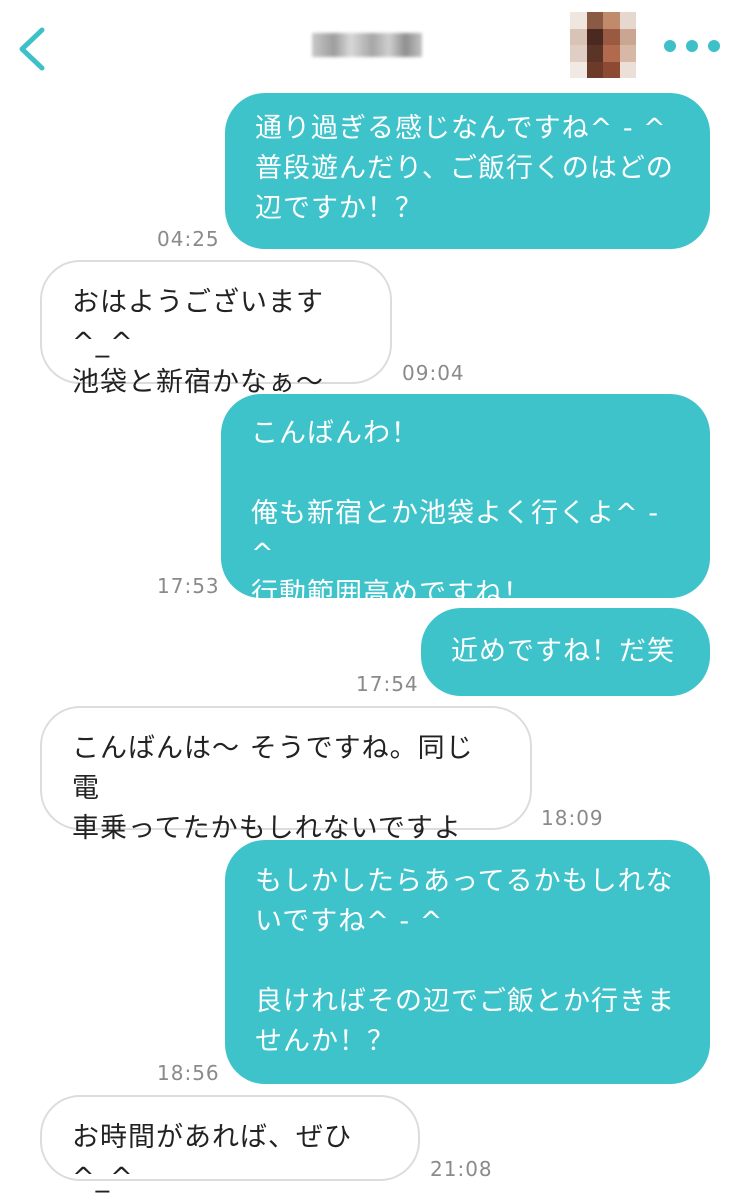 The height and width of the screenshot is (1198, 750). Describe the element at coordinates (188, 1073) in the screenshot. I see `message-timestamp: 18:56` at that location.